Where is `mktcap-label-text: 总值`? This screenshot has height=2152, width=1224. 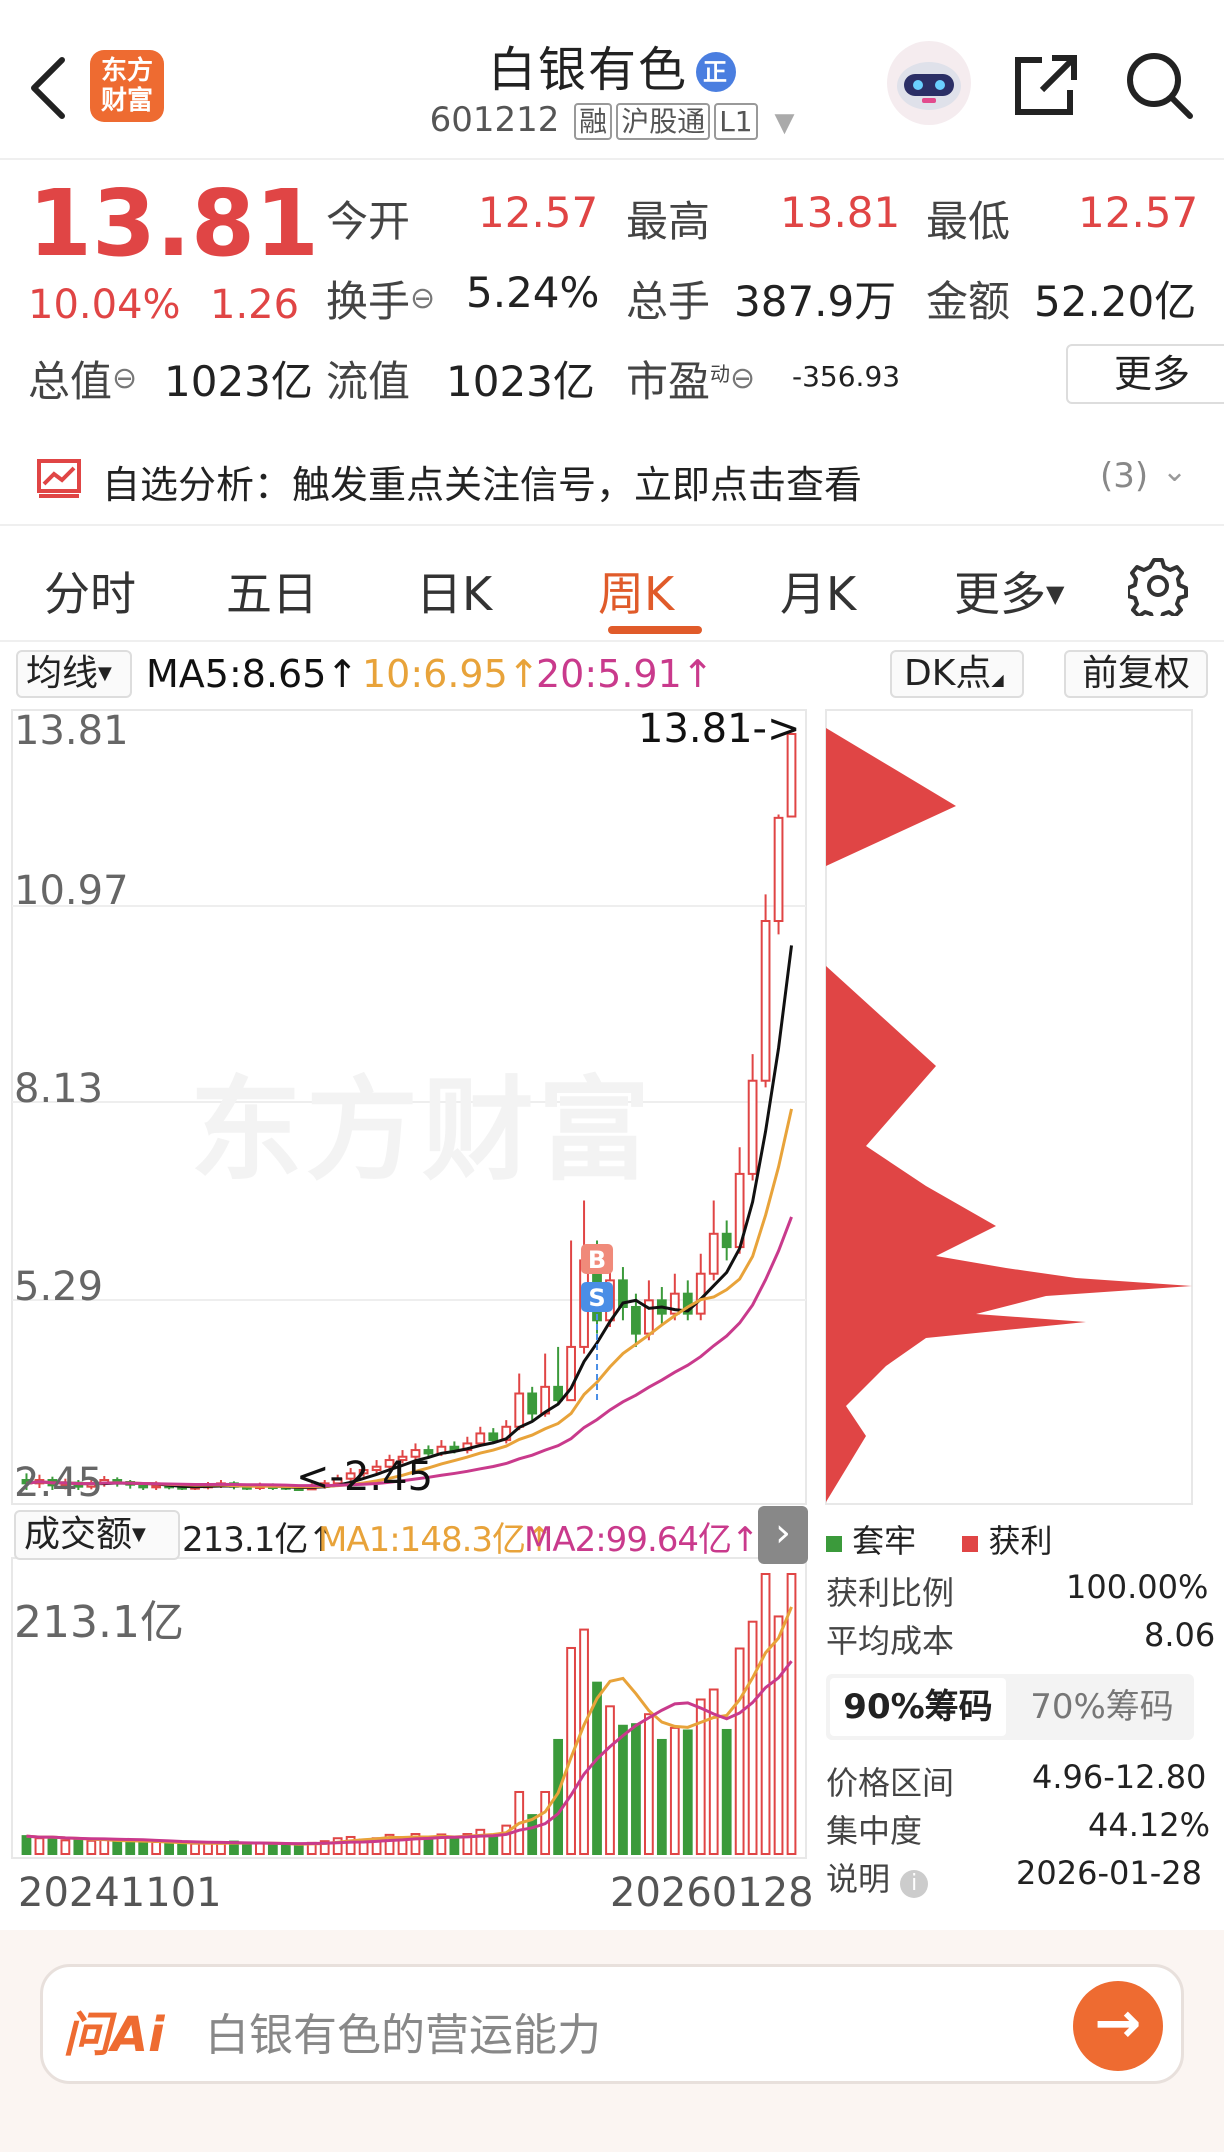 mktcap-label-text: 总值 is located at coordinates (70, 381).